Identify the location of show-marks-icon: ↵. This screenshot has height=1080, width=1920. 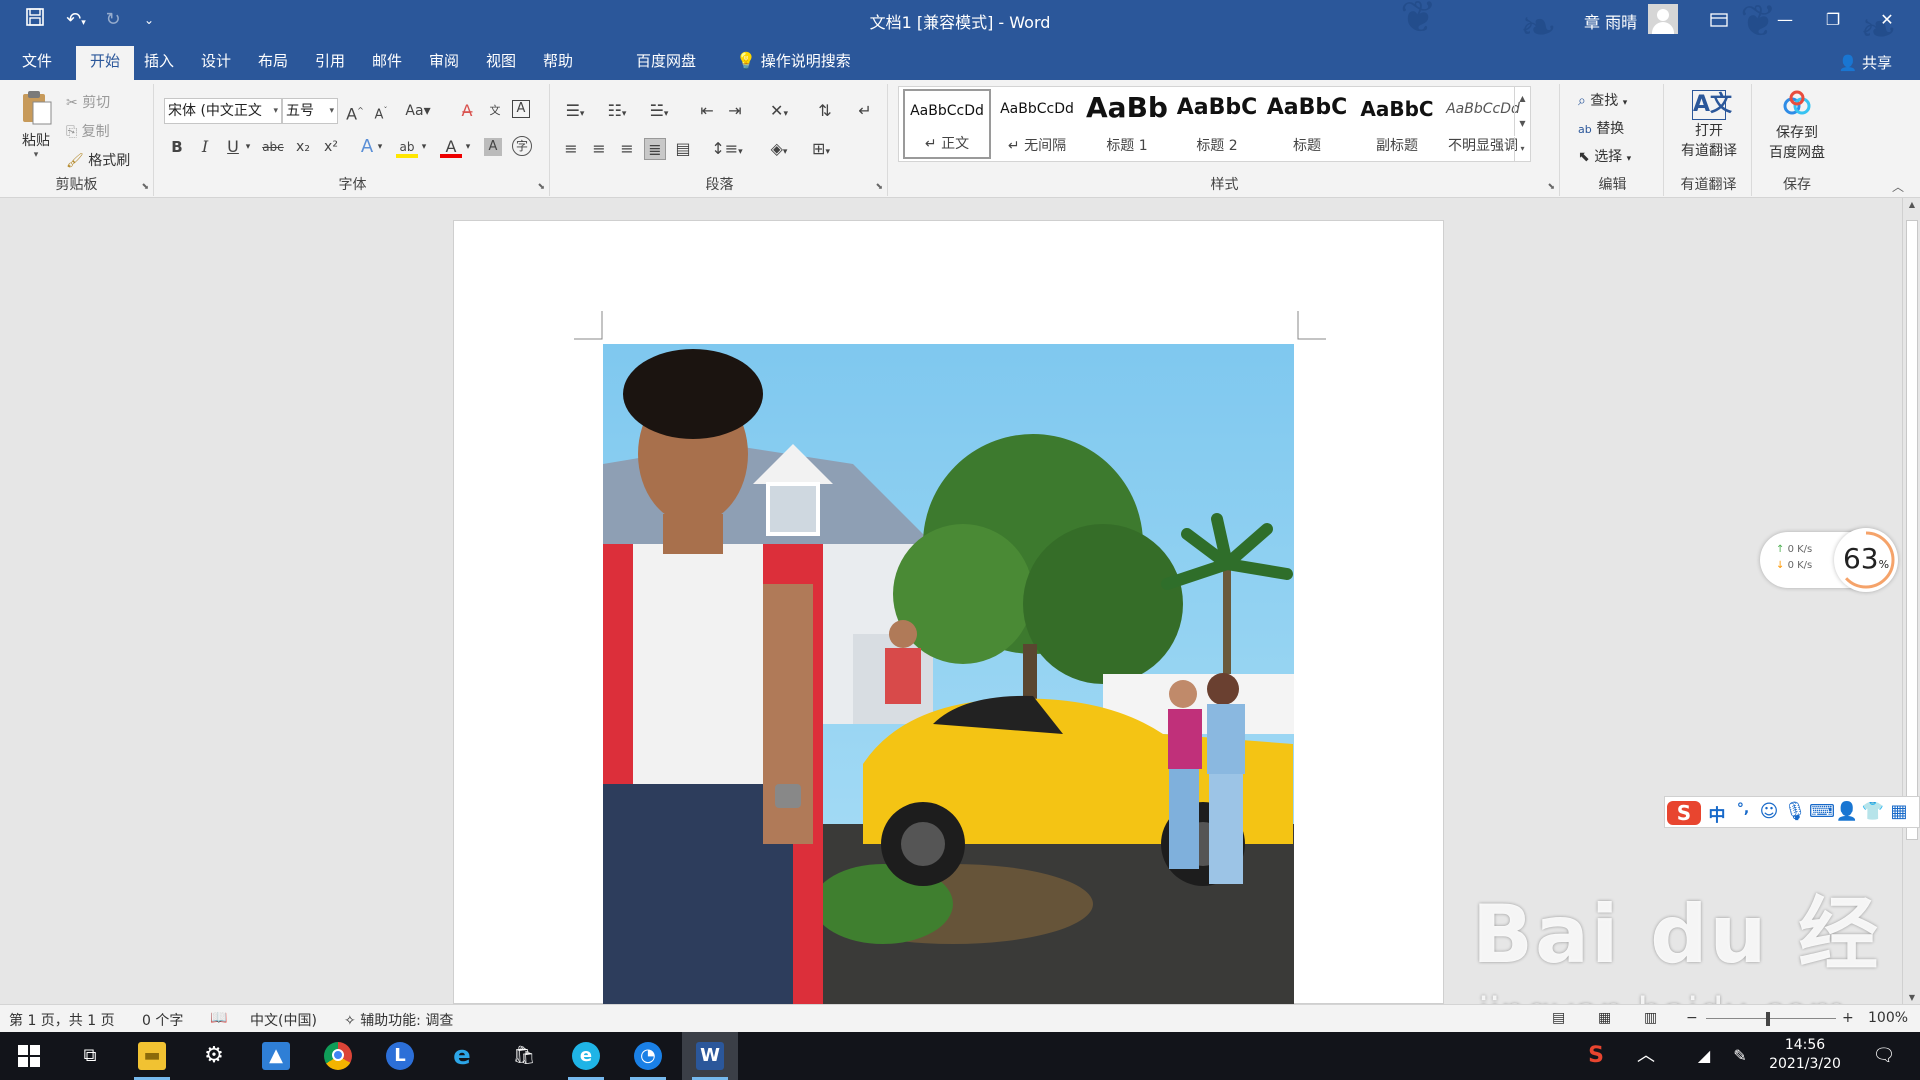
(865, 111).